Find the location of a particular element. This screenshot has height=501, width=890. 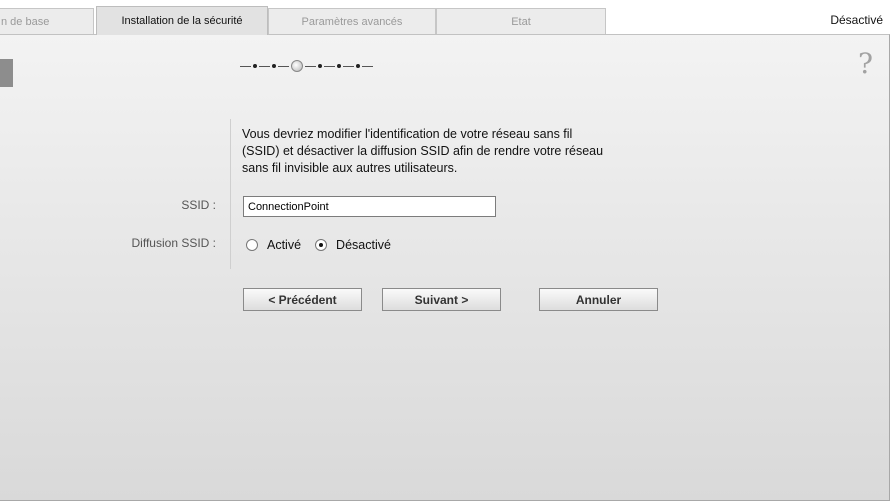

tab-status: Etat is located at coordinates (521, 21).